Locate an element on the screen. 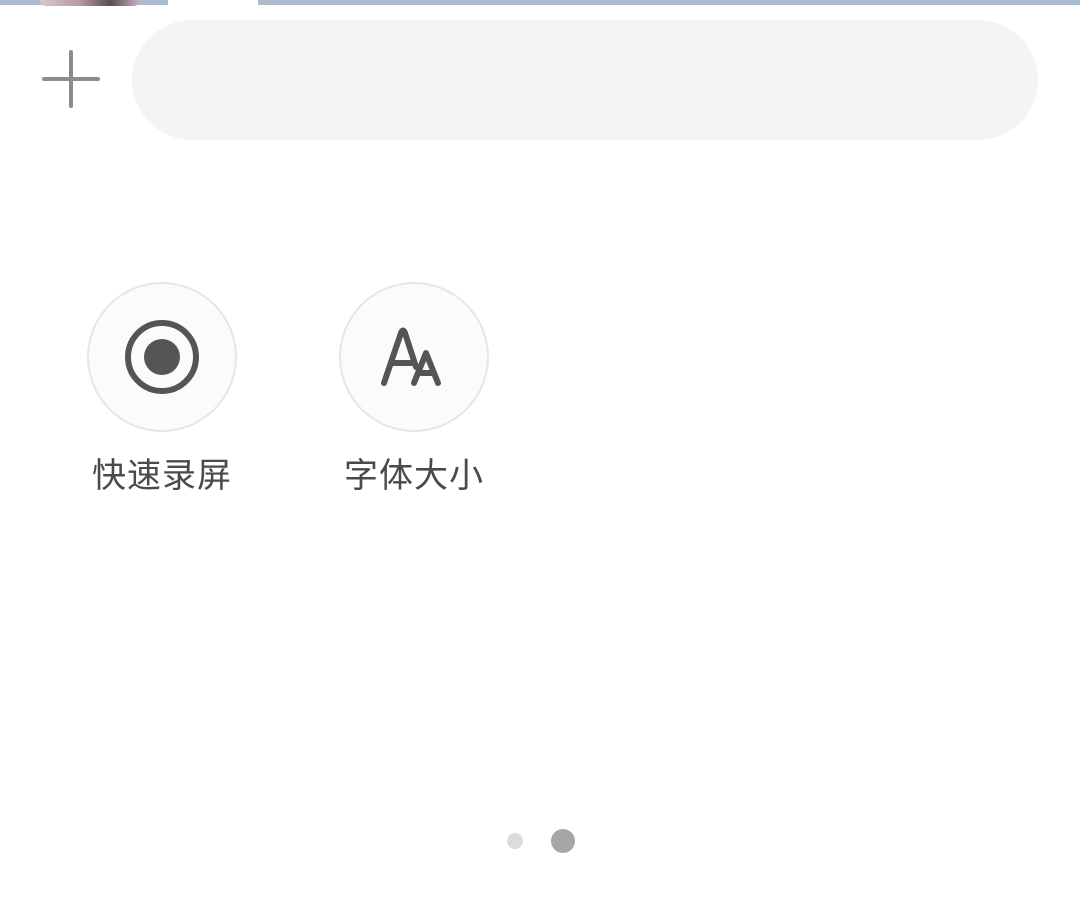 The height and width of the screenshot is (913, 1080). quick-record-label: 快速录屏 is located at coordinates (162, 476).